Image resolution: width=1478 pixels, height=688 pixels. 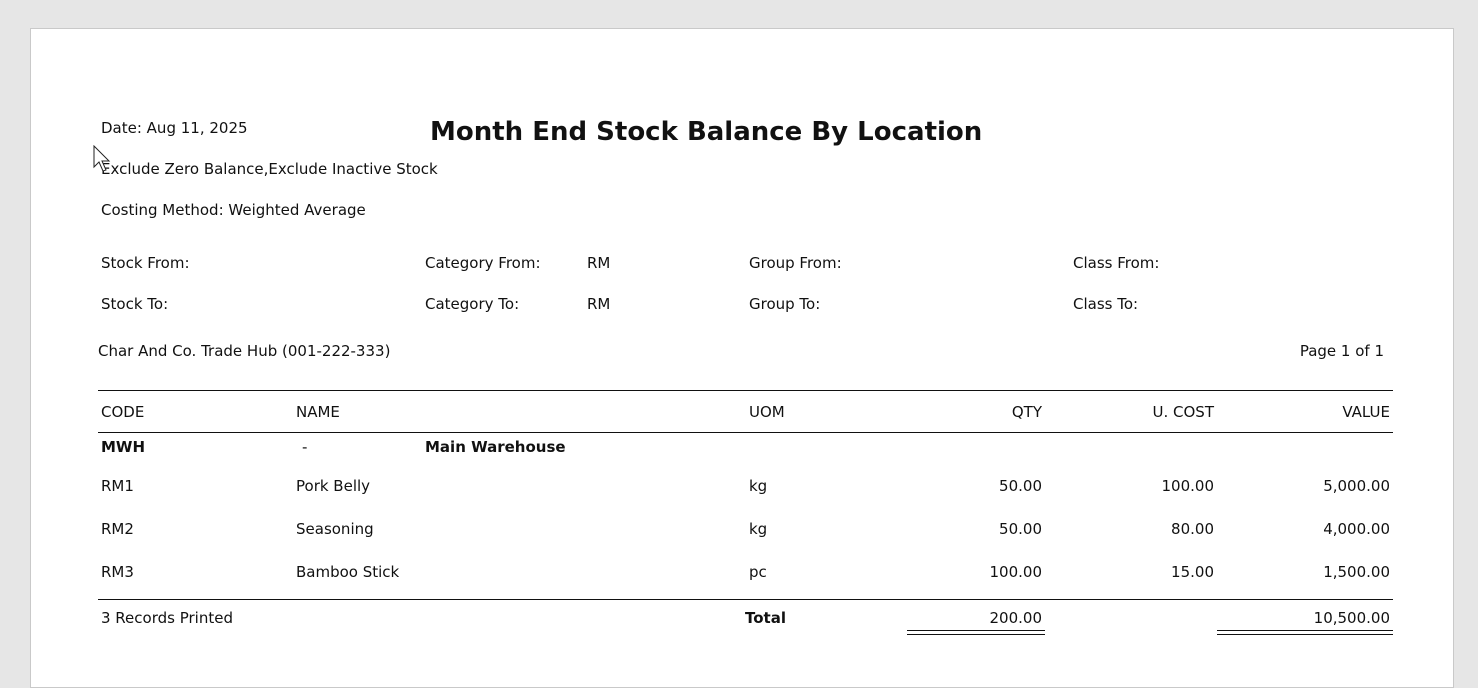 I want to click on col-header-ucost: U. COST, so click(x=1183, y=412).